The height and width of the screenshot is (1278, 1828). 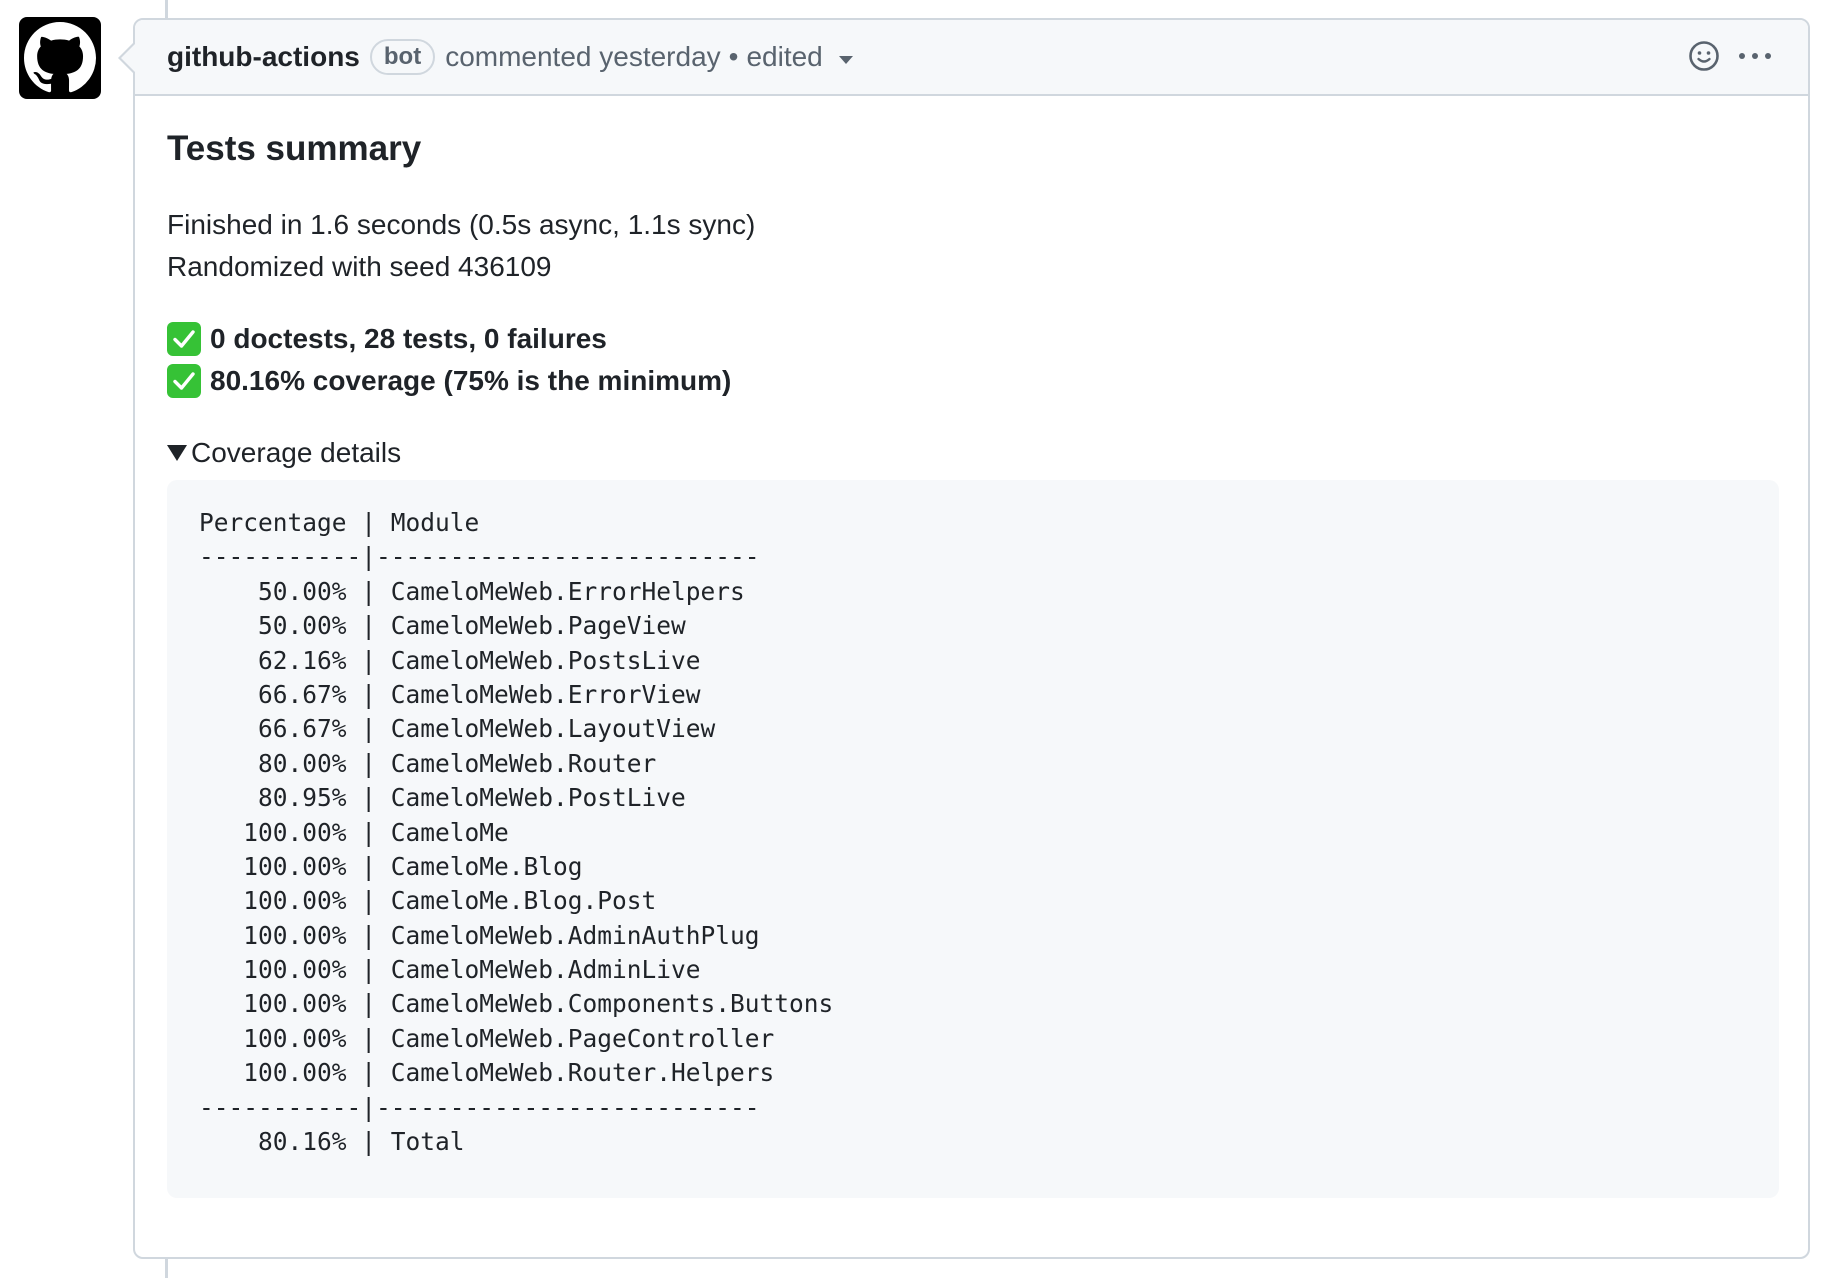 What do you see at coordinates (450, 970) in the screenshot?
I see `table-row: 100.00% | CameloMeWeb.AdminLive` at bounding box center [450, 970].